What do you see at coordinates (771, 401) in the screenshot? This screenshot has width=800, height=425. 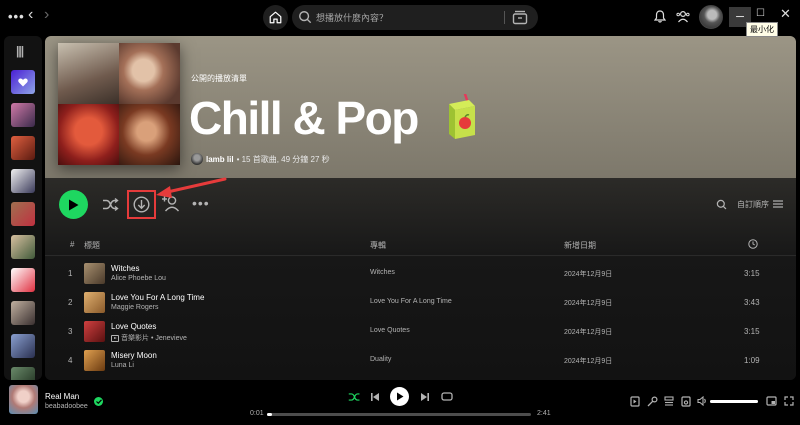 I see `mini-player-icon` at bounding box center [771, 401].